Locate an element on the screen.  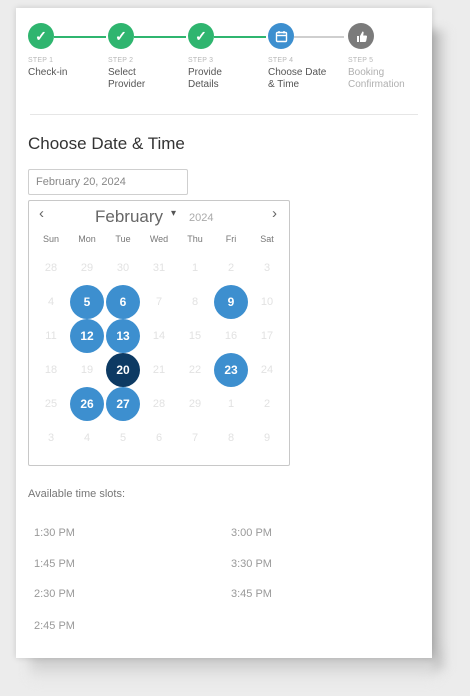
weekday-label: Mon is located at coordinates (87, 239).